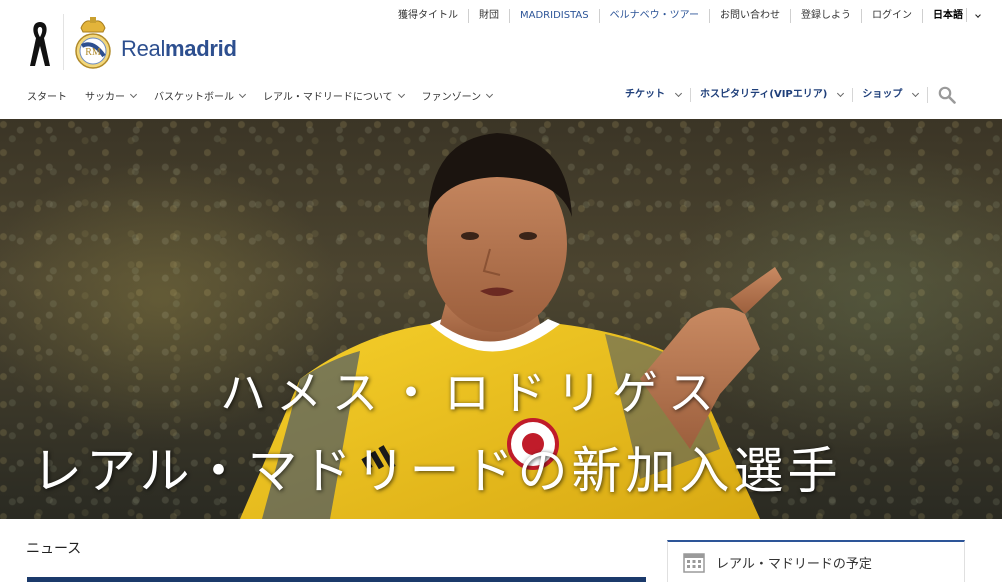 This screenshot has height=582, width=1002. I want to click on utility-link-0: 獲得タイトル, so click(428, 16).